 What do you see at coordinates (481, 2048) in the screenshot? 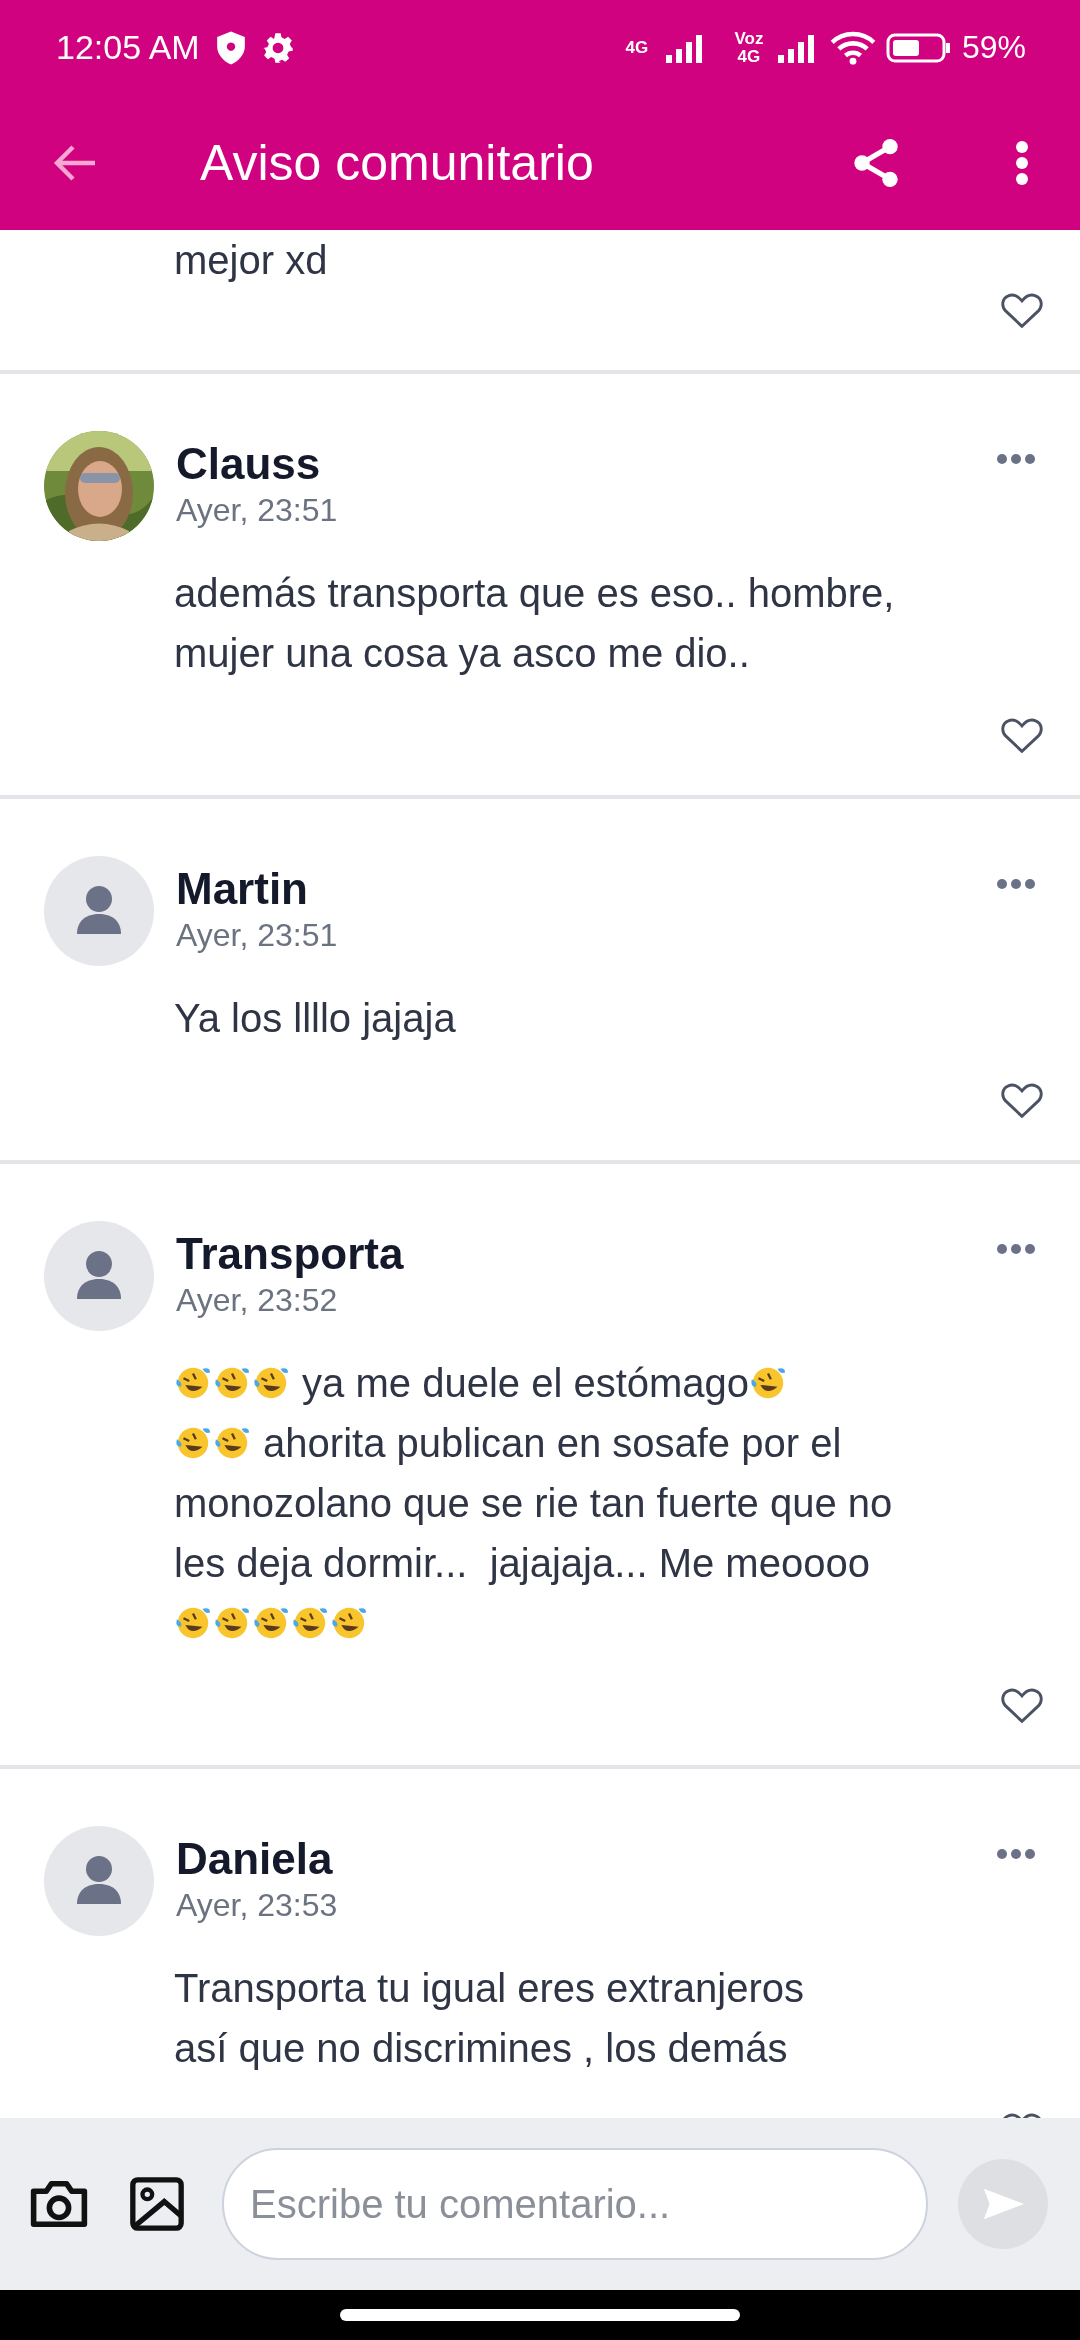
I see `comment-text: así que no discrimines , los demás` at bounding box center [481, 2048].